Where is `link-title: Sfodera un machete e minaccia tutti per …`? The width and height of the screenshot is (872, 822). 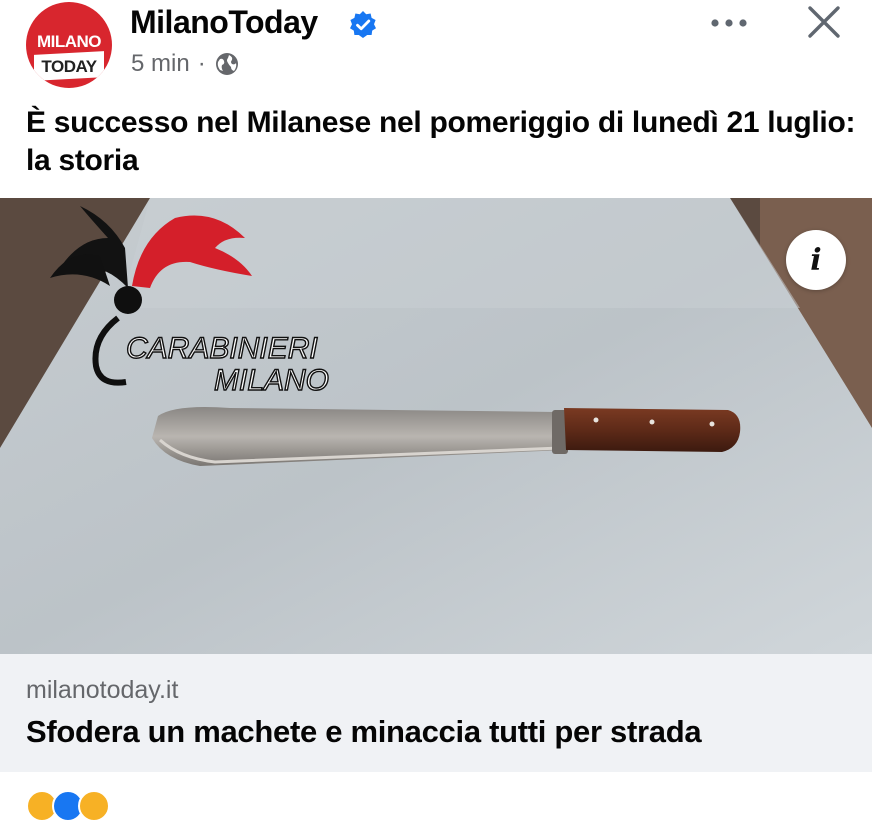 link-title: Sfodera un machete e minaccia tutti per … is located at coordinates (364, 732).